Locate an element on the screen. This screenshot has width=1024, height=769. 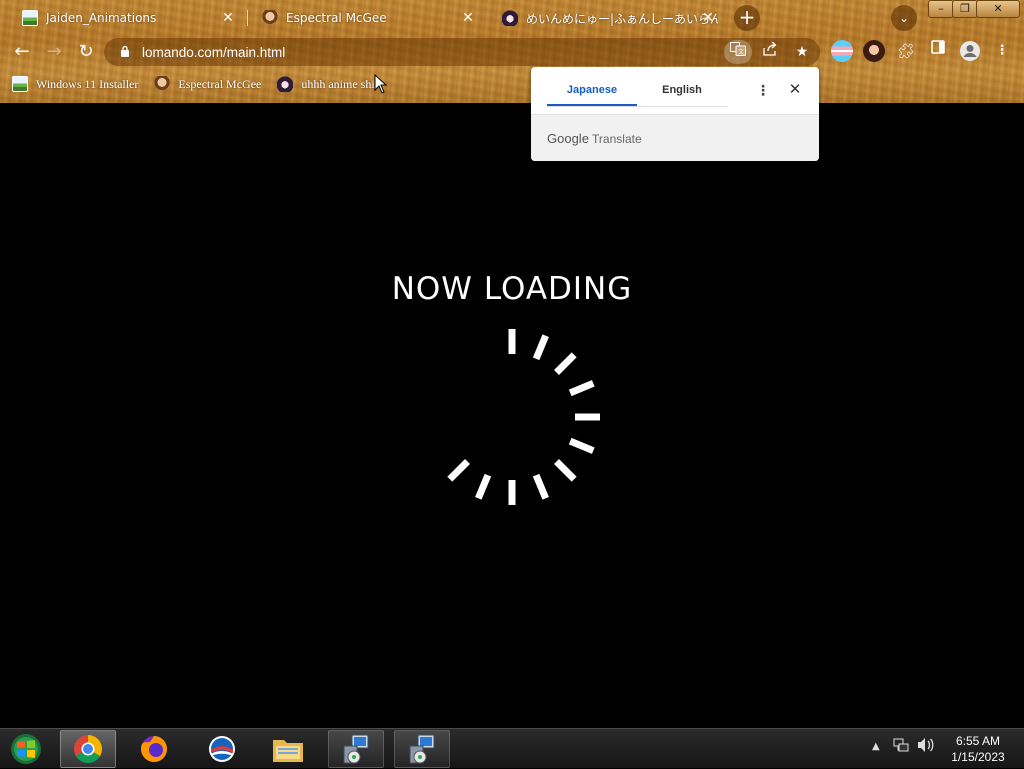
mouse-cursor-icon is located at coordinates (381, 84).